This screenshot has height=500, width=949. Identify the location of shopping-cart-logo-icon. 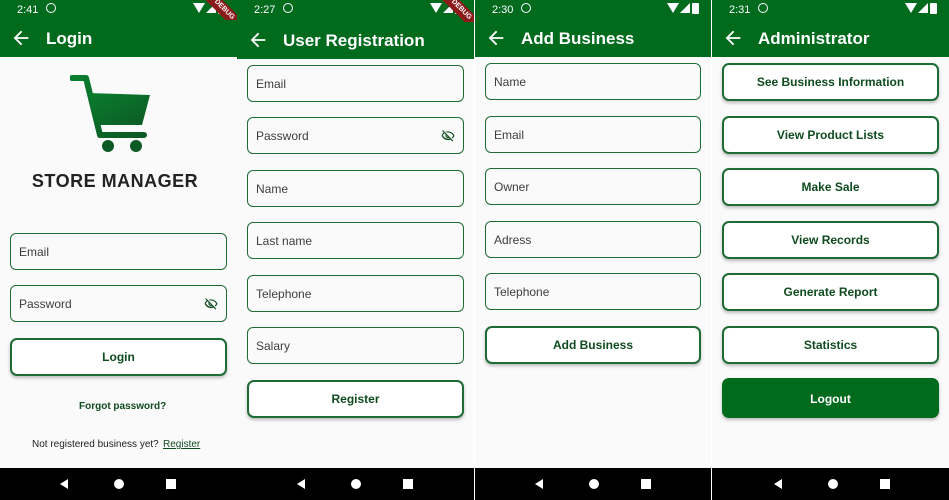
(110, 113).